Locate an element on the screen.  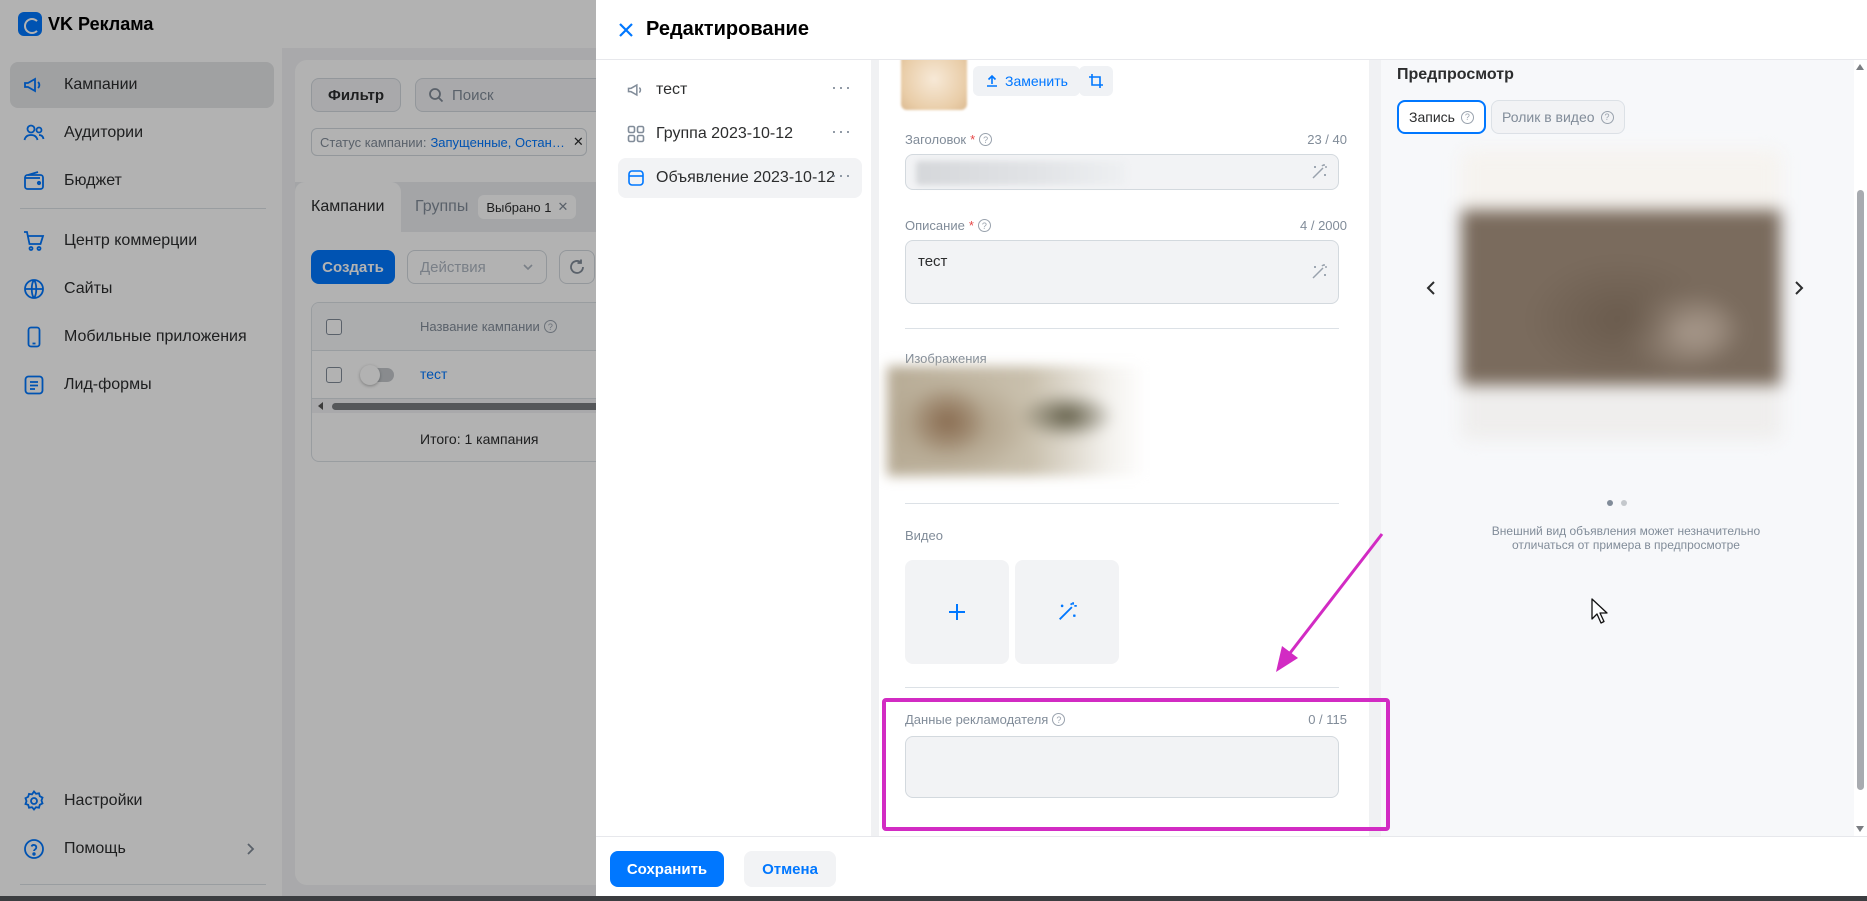
headline-input is located at coordinates (1122, 172).